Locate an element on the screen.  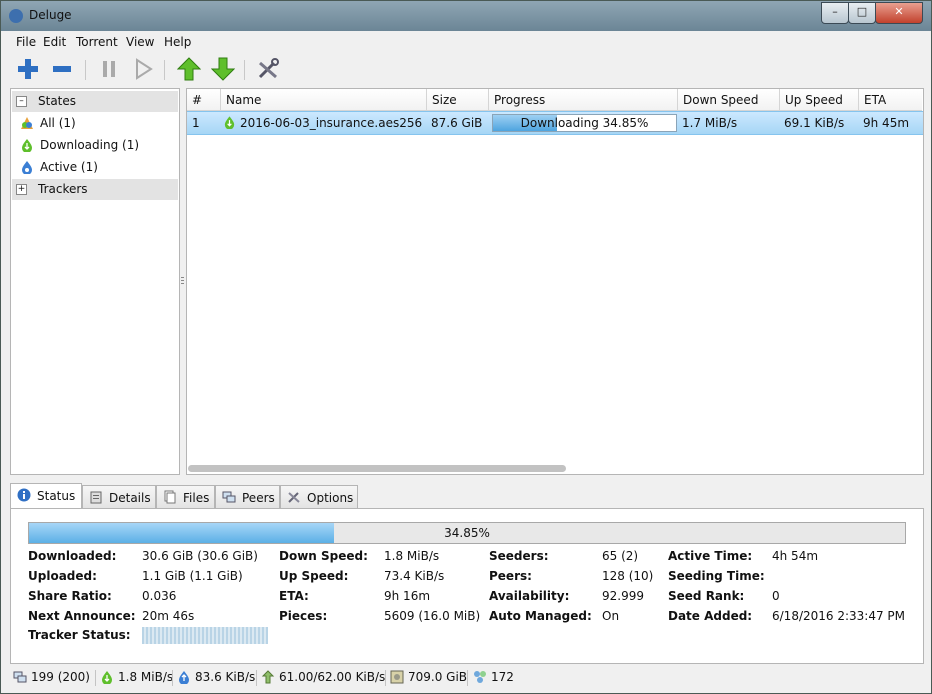
menu-file: File is located at coordinates (26, 42).